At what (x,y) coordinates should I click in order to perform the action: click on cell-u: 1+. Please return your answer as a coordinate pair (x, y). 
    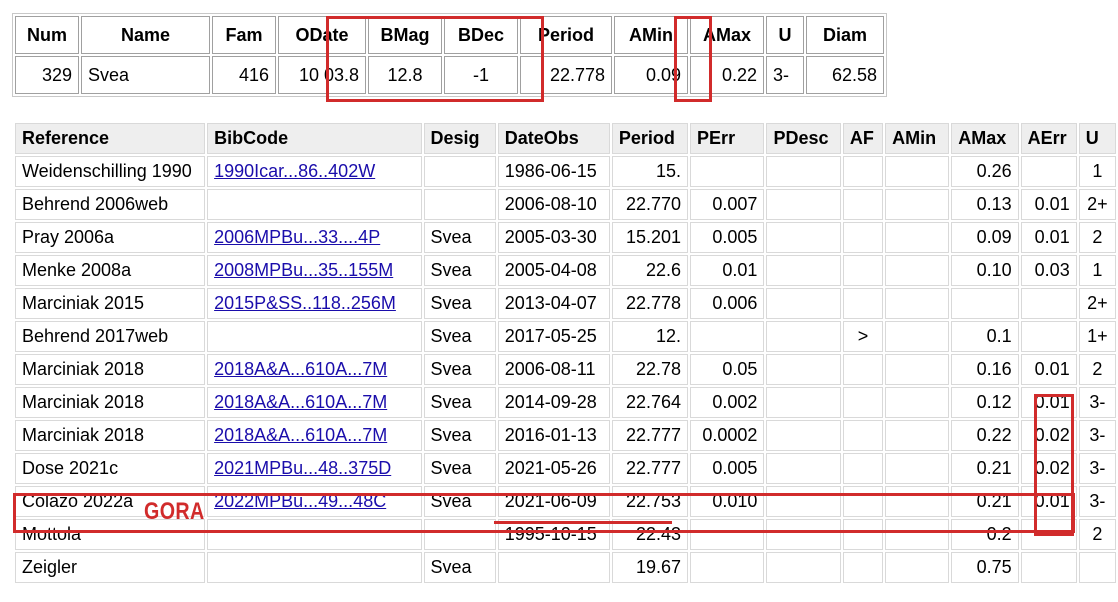
    Looking at the image, I should click on (1097, 336).